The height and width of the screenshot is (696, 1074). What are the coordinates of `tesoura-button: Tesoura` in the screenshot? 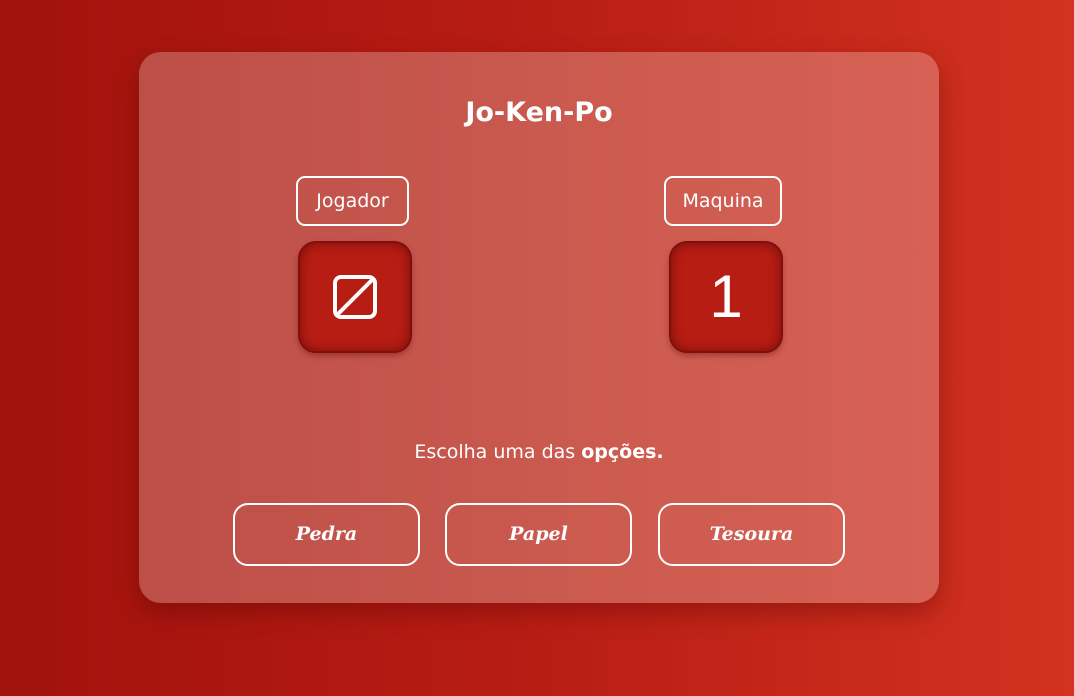 It's located at (751, 534).